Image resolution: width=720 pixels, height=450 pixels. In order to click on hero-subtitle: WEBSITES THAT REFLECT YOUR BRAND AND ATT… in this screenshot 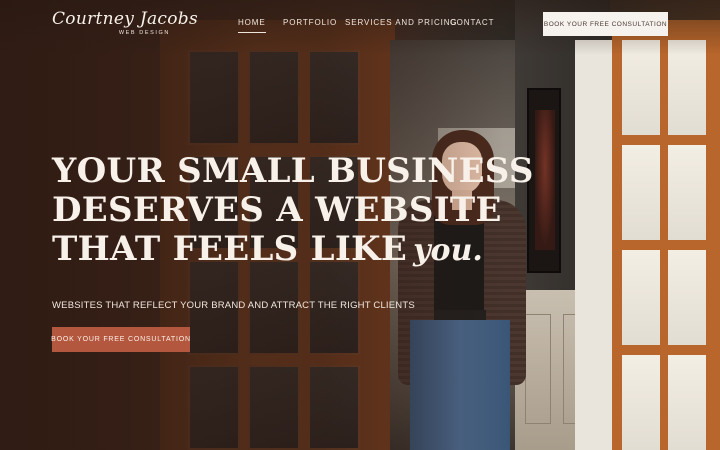, I will do `click(233, 305)`.